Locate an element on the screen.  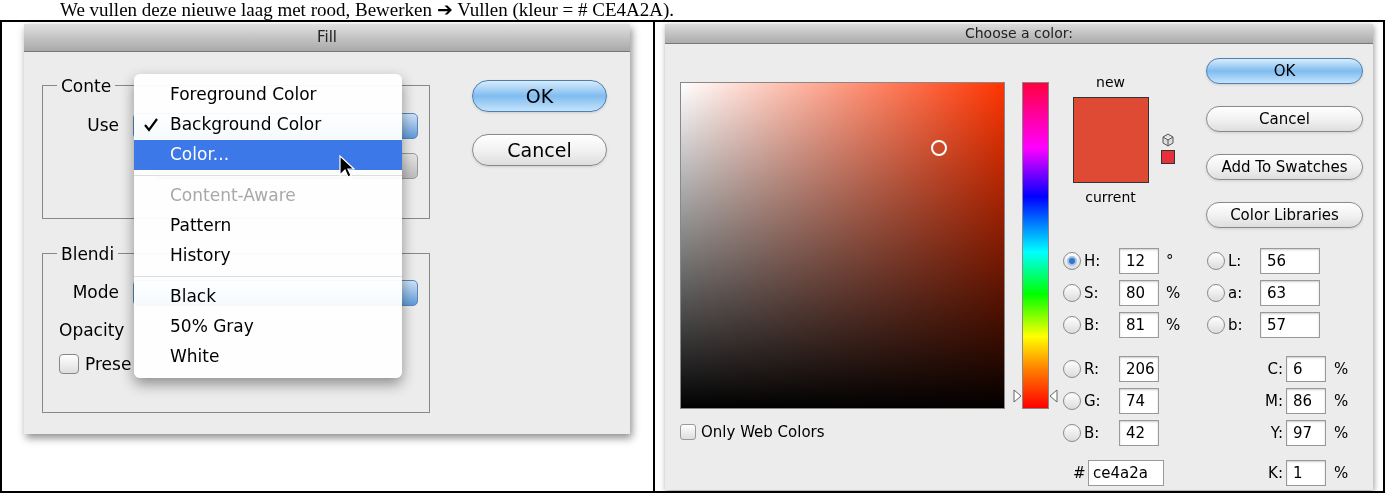
number-field: 81 is located at coordinates (1139, 325).